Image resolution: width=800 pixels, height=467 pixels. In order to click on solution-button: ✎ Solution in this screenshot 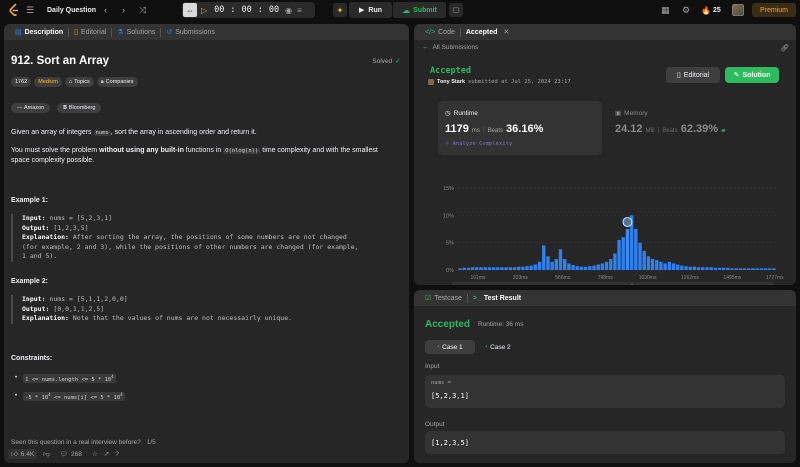, I will do `click(752, 75)`.